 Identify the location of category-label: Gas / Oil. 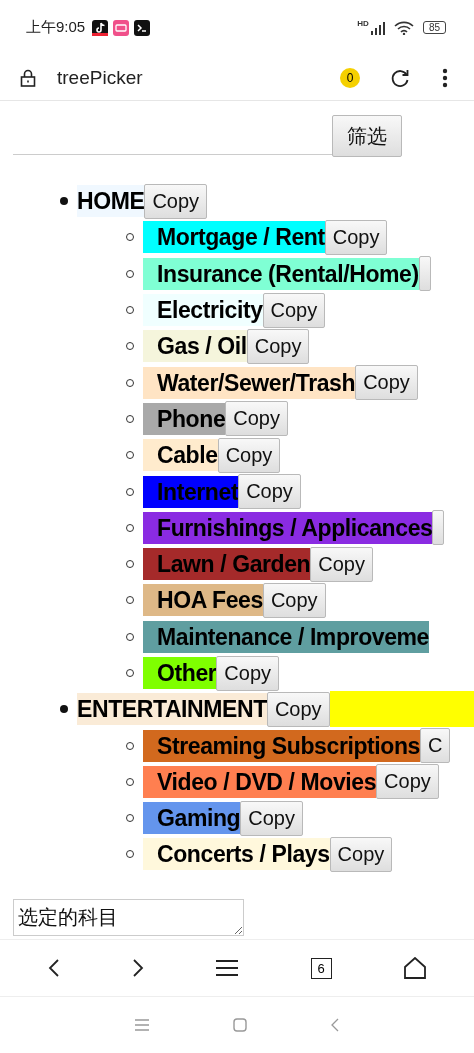
(195, 346).